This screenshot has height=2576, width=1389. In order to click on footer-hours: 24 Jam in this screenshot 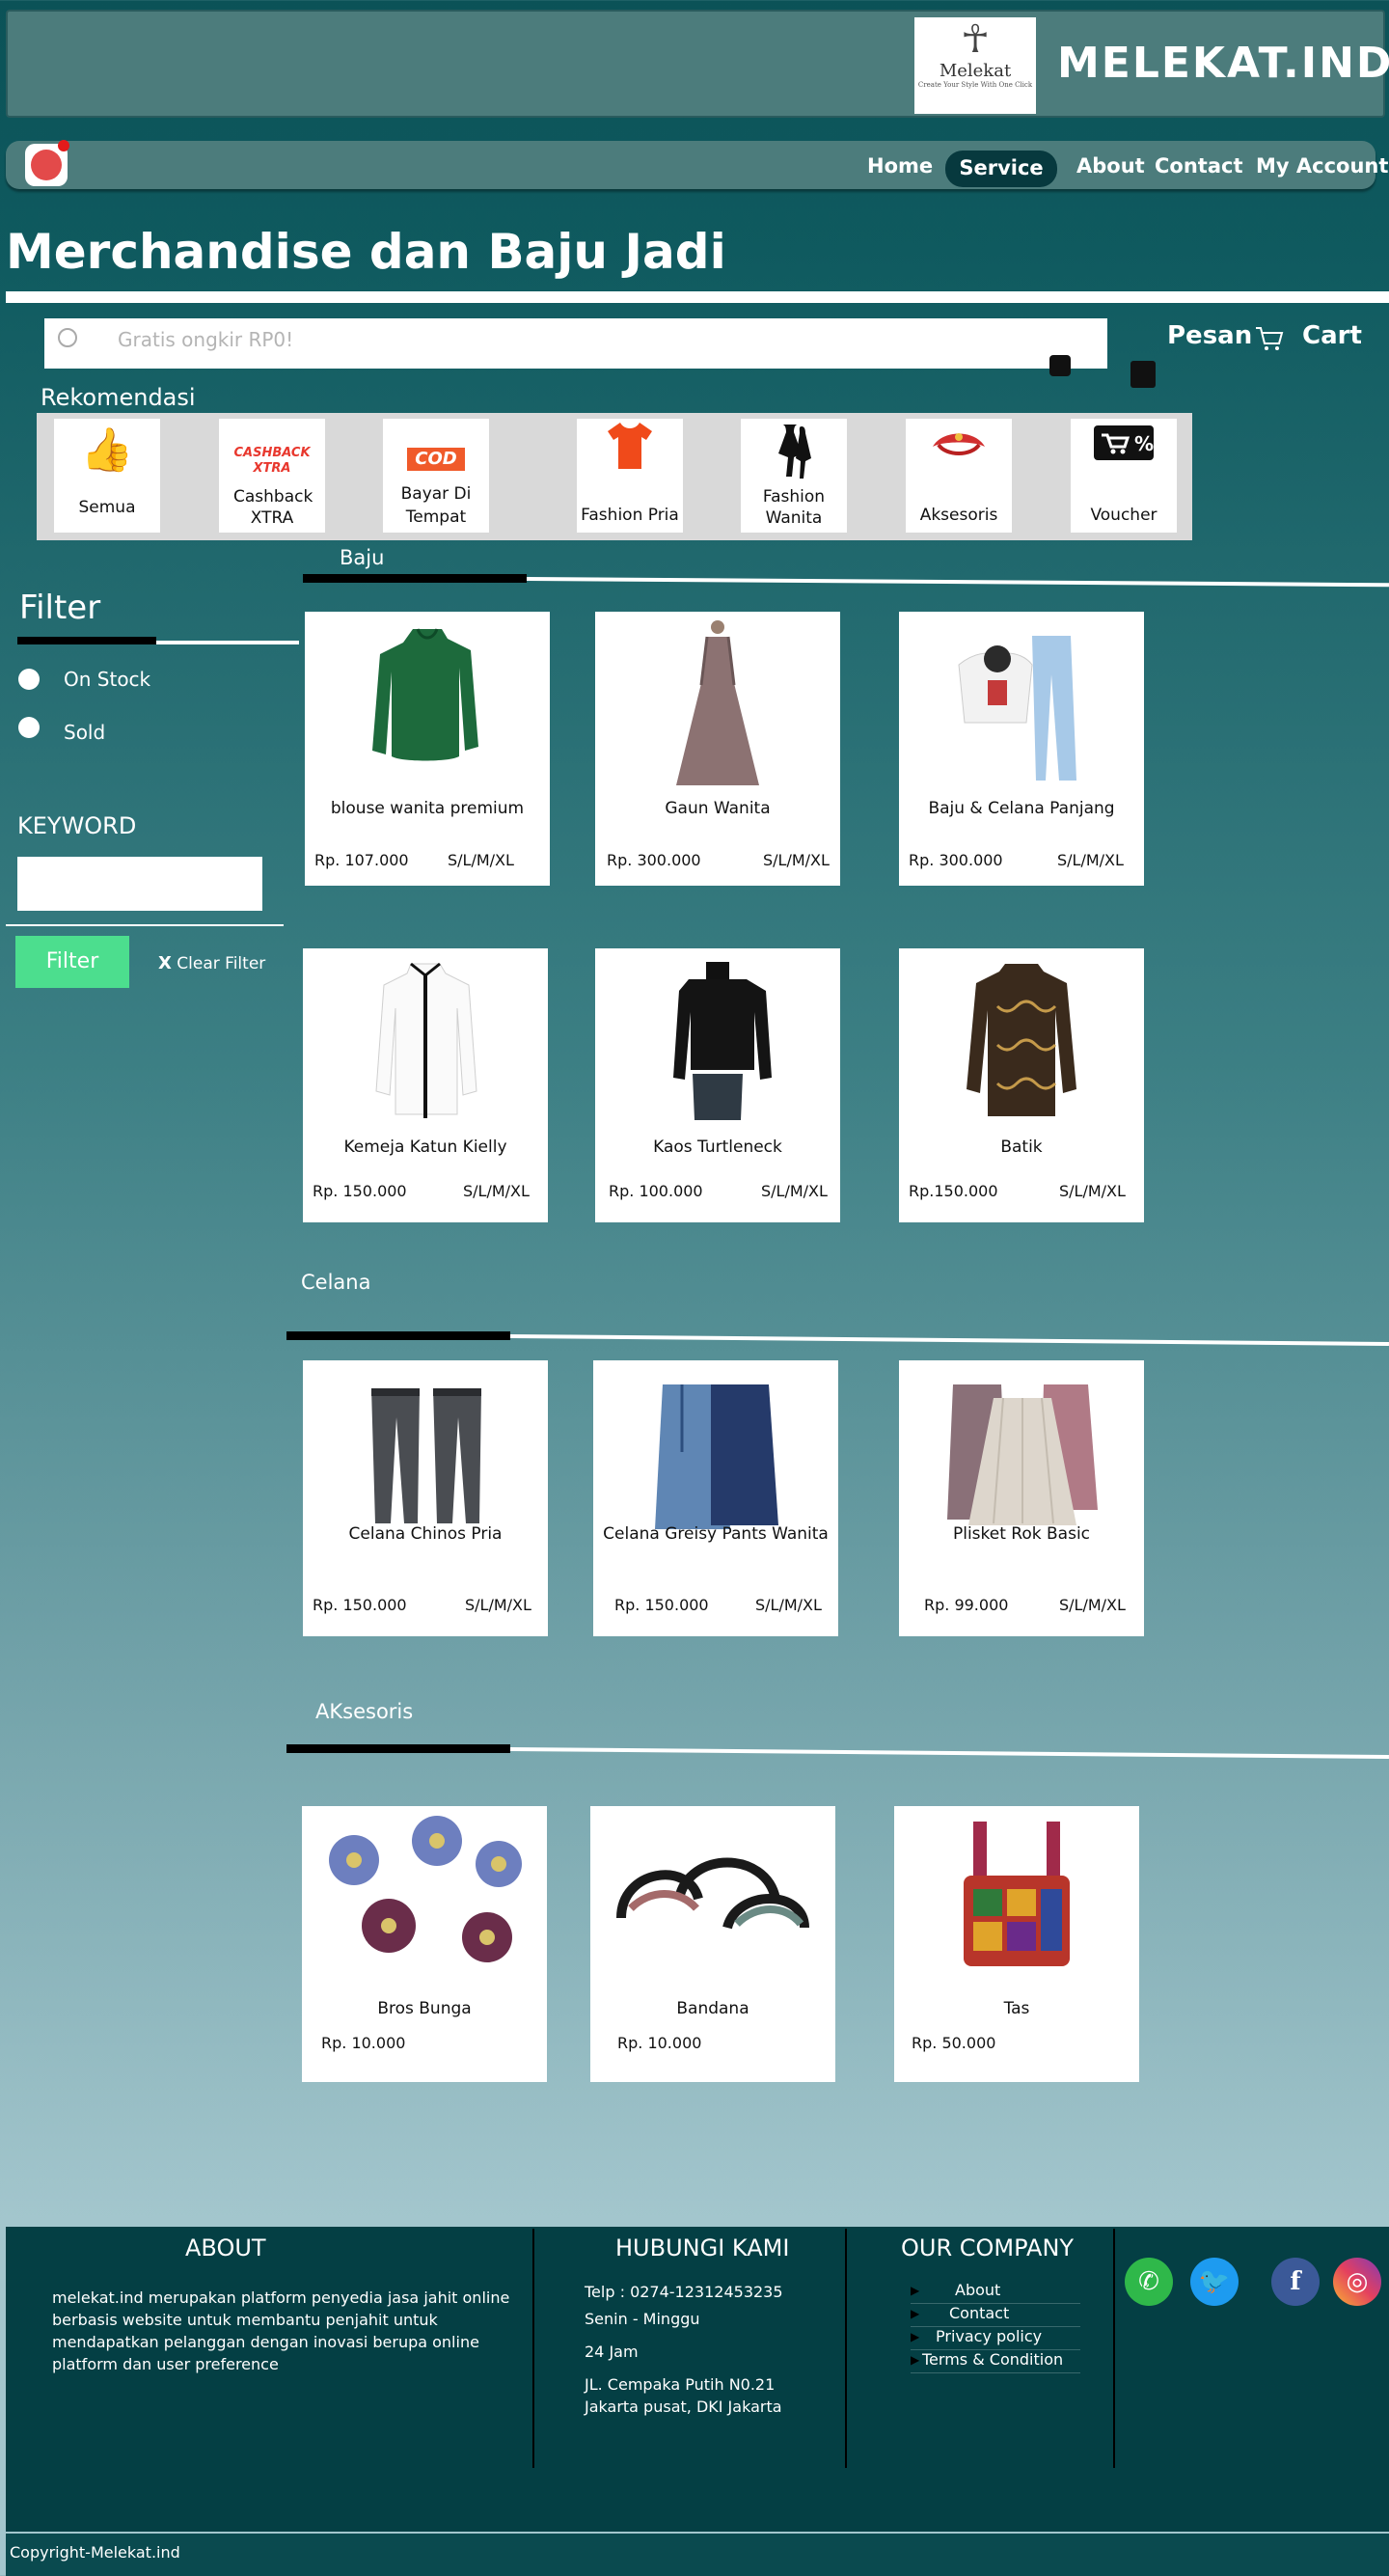, I will do `click(612, 2352)`.